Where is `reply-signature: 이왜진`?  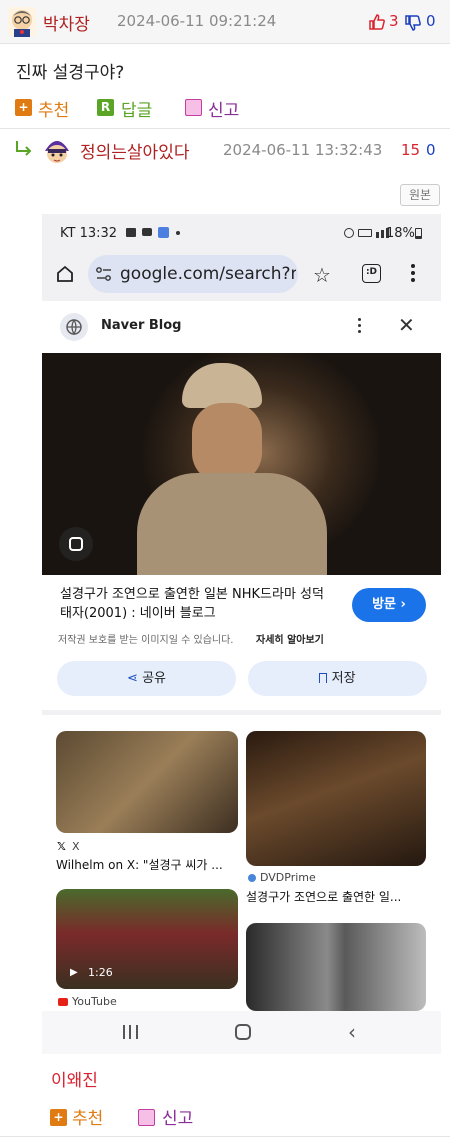 reply-signature: 이왜진 is located at coordinates (74, 1081).